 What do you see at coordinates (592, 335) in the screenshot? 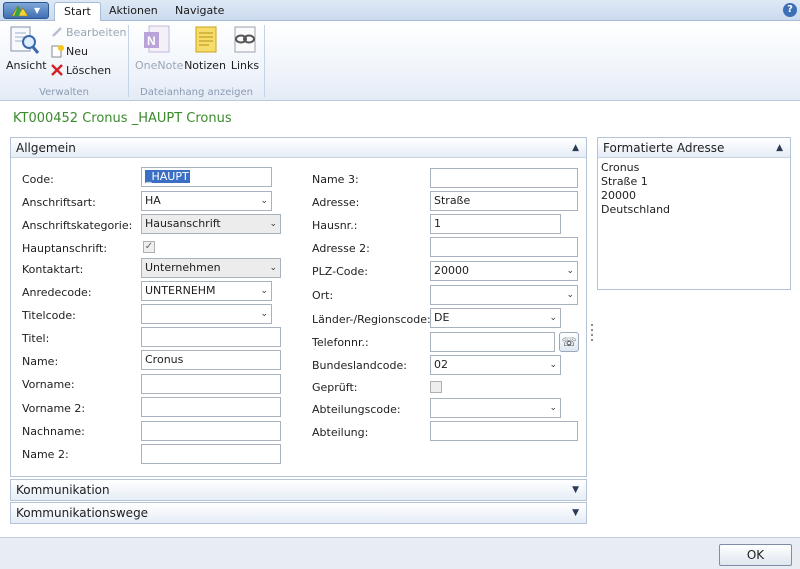
I see `pane-splitter` at bounding box center [592, 335].